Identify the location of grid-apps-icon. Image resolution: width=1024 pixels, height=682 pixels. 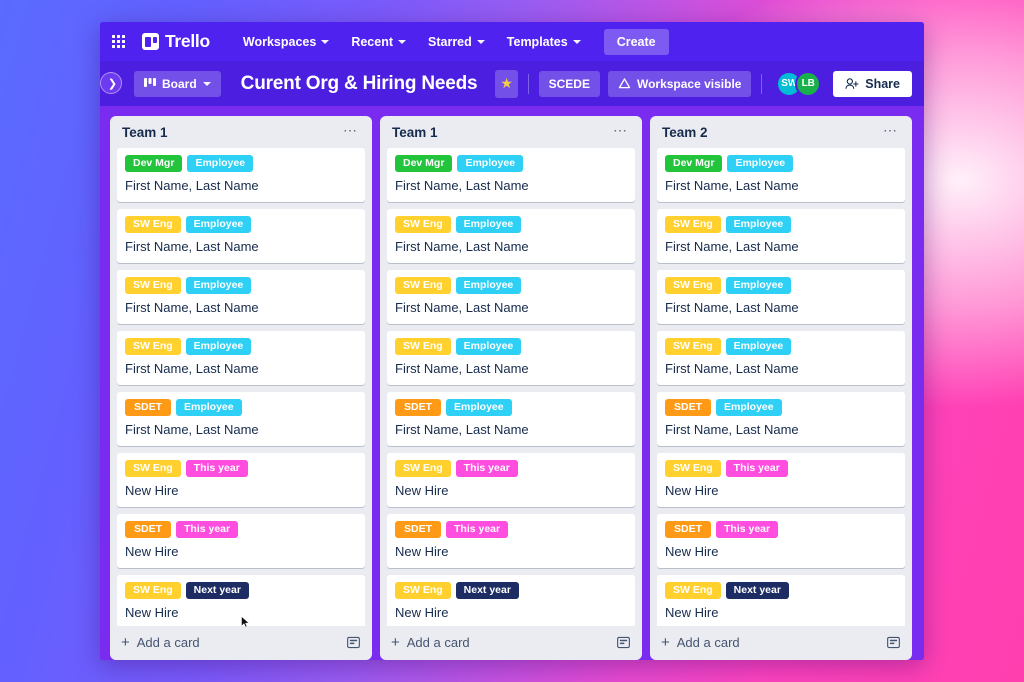
(118, 42).